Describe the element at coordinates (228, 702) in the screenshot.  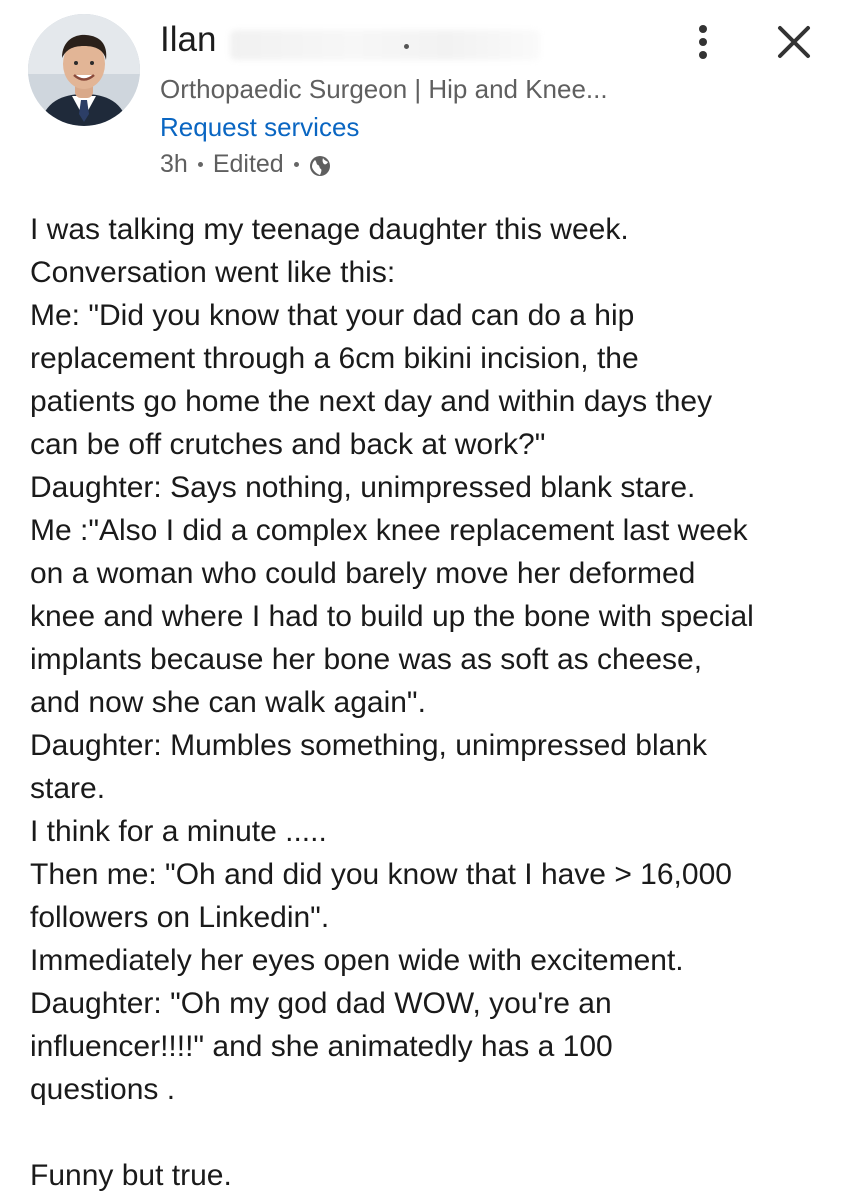
I see `post-text-line: and now she can walk again".` at that location.